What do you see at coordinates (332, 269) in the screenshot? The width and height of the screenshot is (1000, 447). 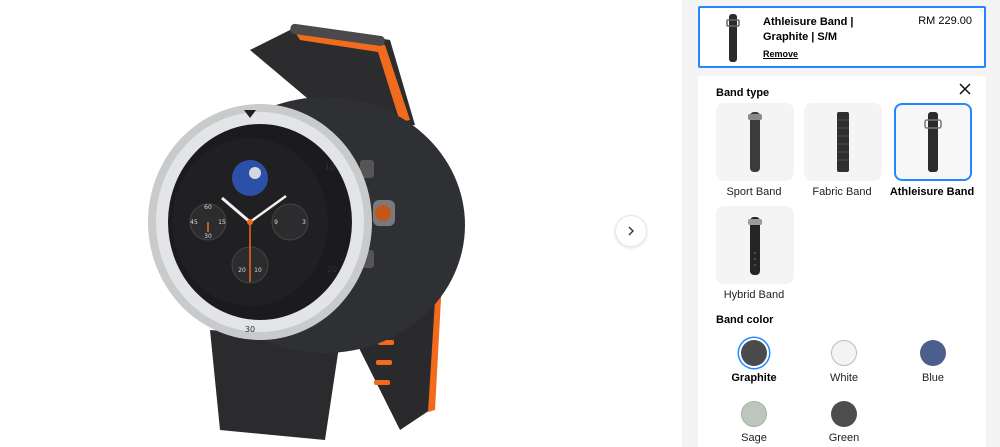 I see `bezel-number: 20` at bounding box center [332, 269].